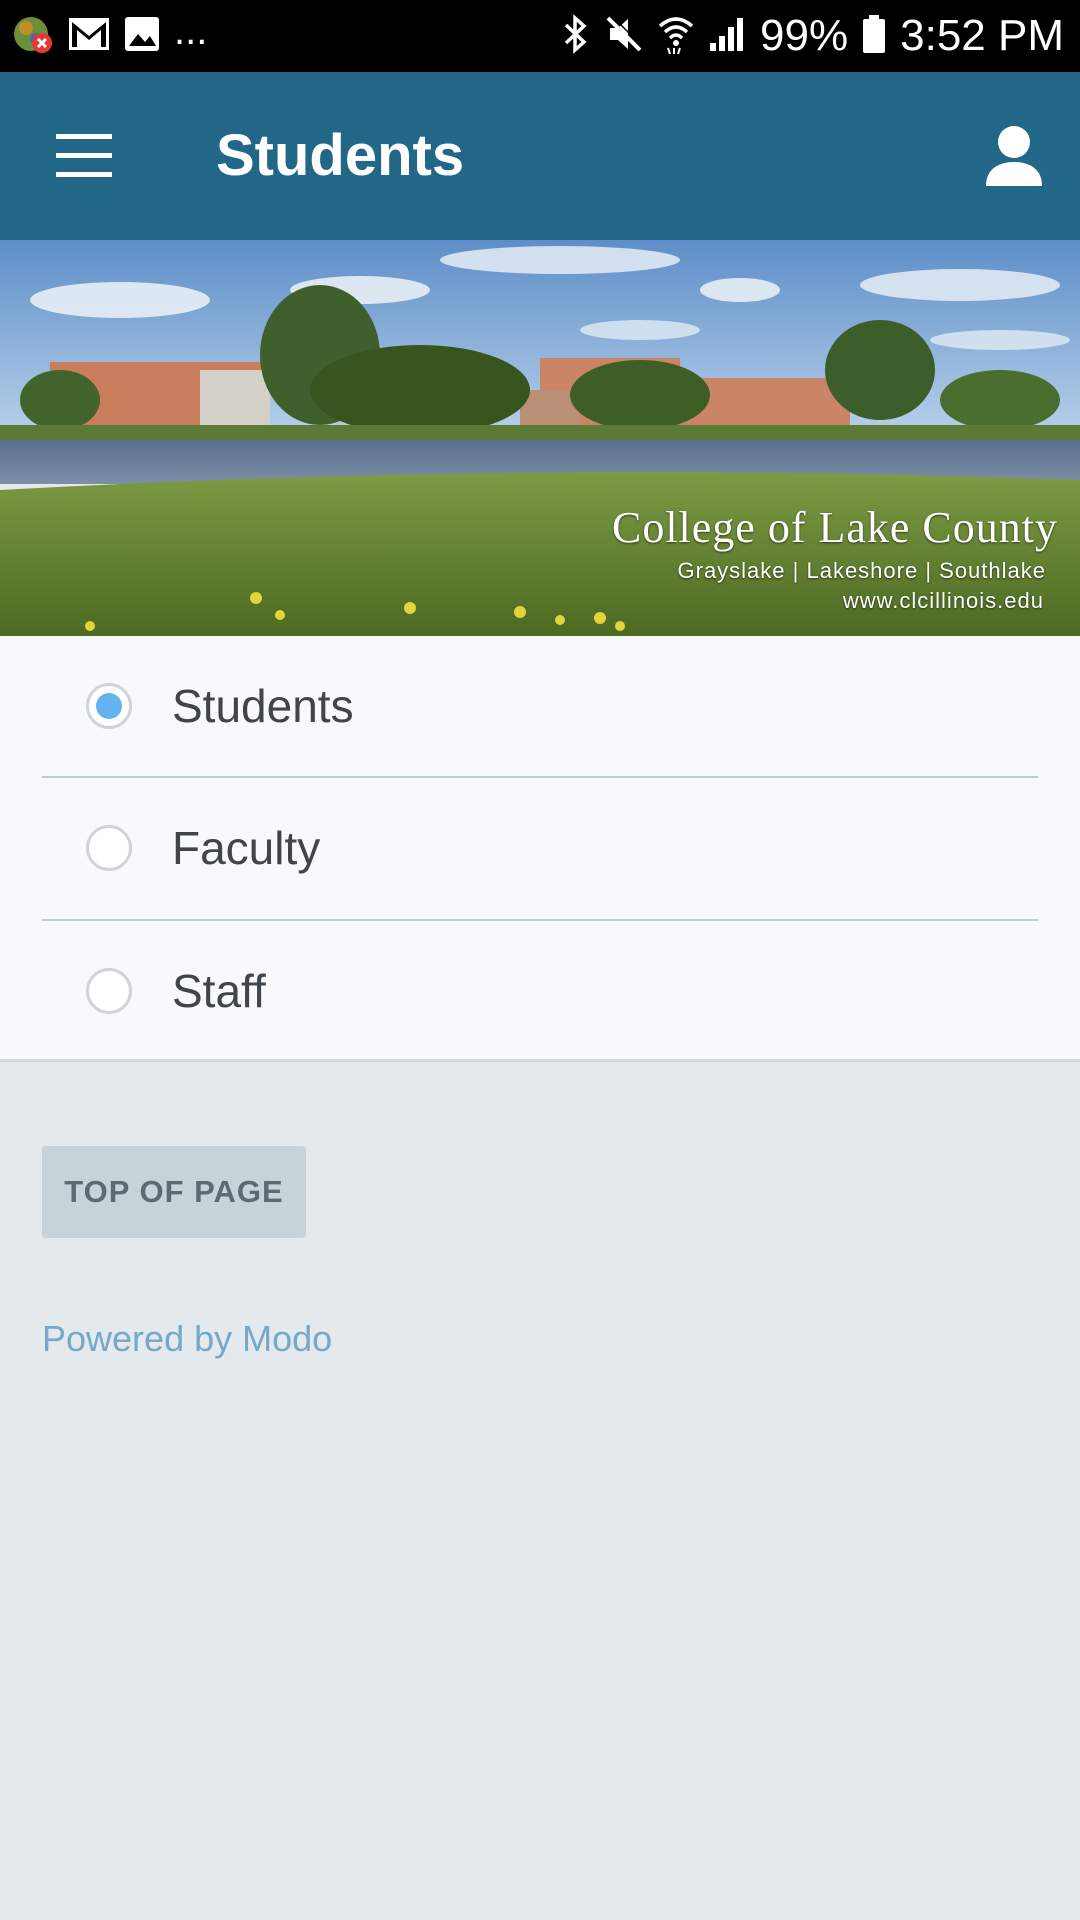 The height and width of the screenshot is (1920, 1080). What do you see at coordinates (340, 155) in the screenshot?
I see `page-title: Students` at bounding box center [340, 155].